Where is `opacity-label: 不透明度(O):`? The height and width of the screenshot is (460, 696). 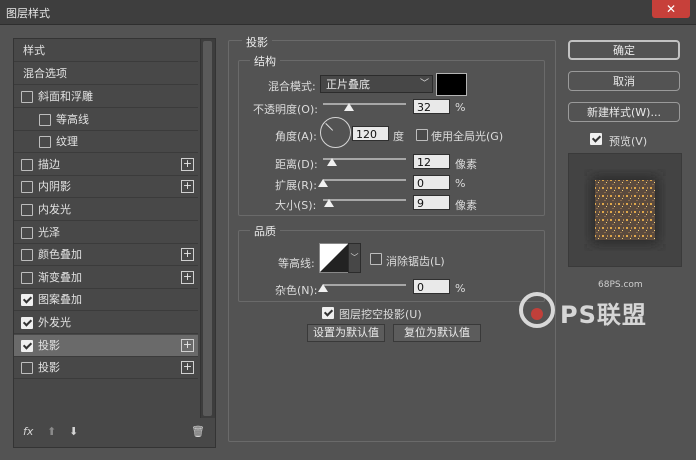 opacity-label: 不透明度(O): is located at coordinates (285, 109).